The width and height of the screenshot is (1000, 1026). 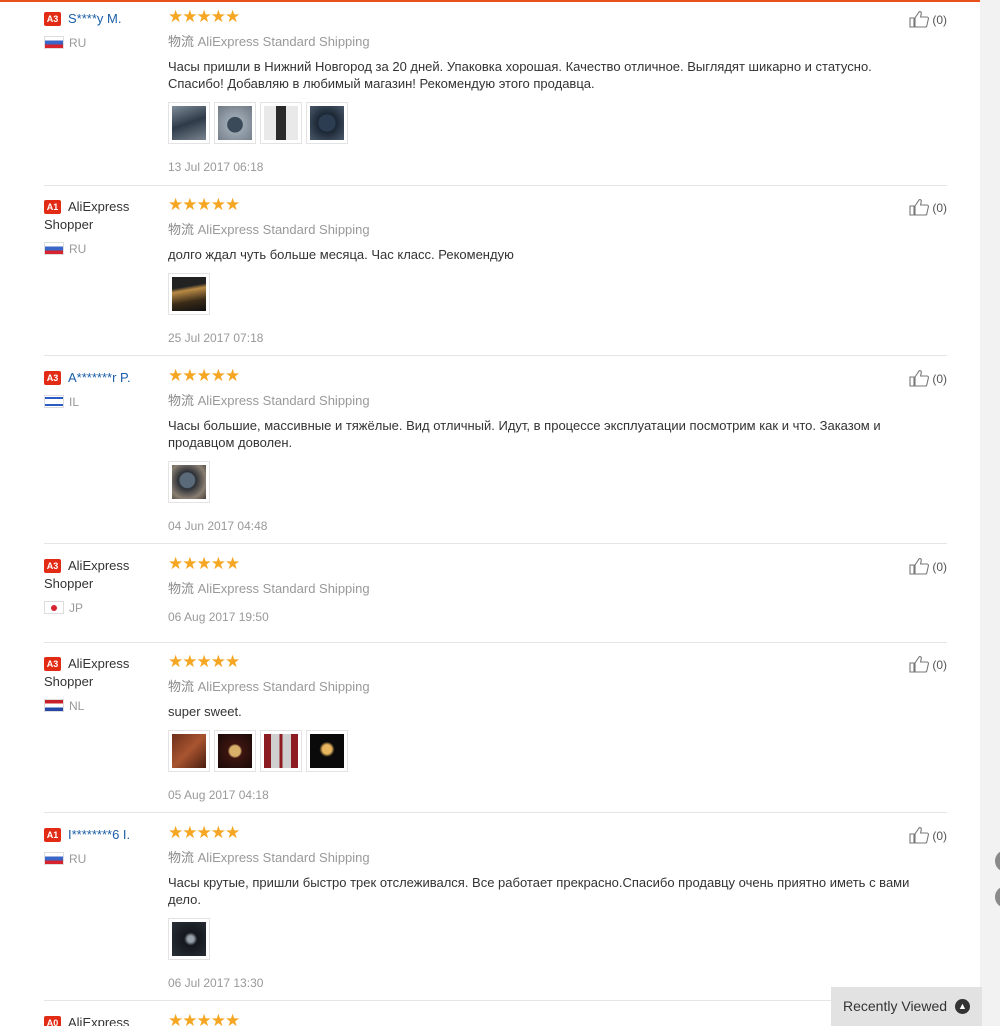 I want to click on review-date: 04 Jun 2017 04:48, so click(x=218, y=526).